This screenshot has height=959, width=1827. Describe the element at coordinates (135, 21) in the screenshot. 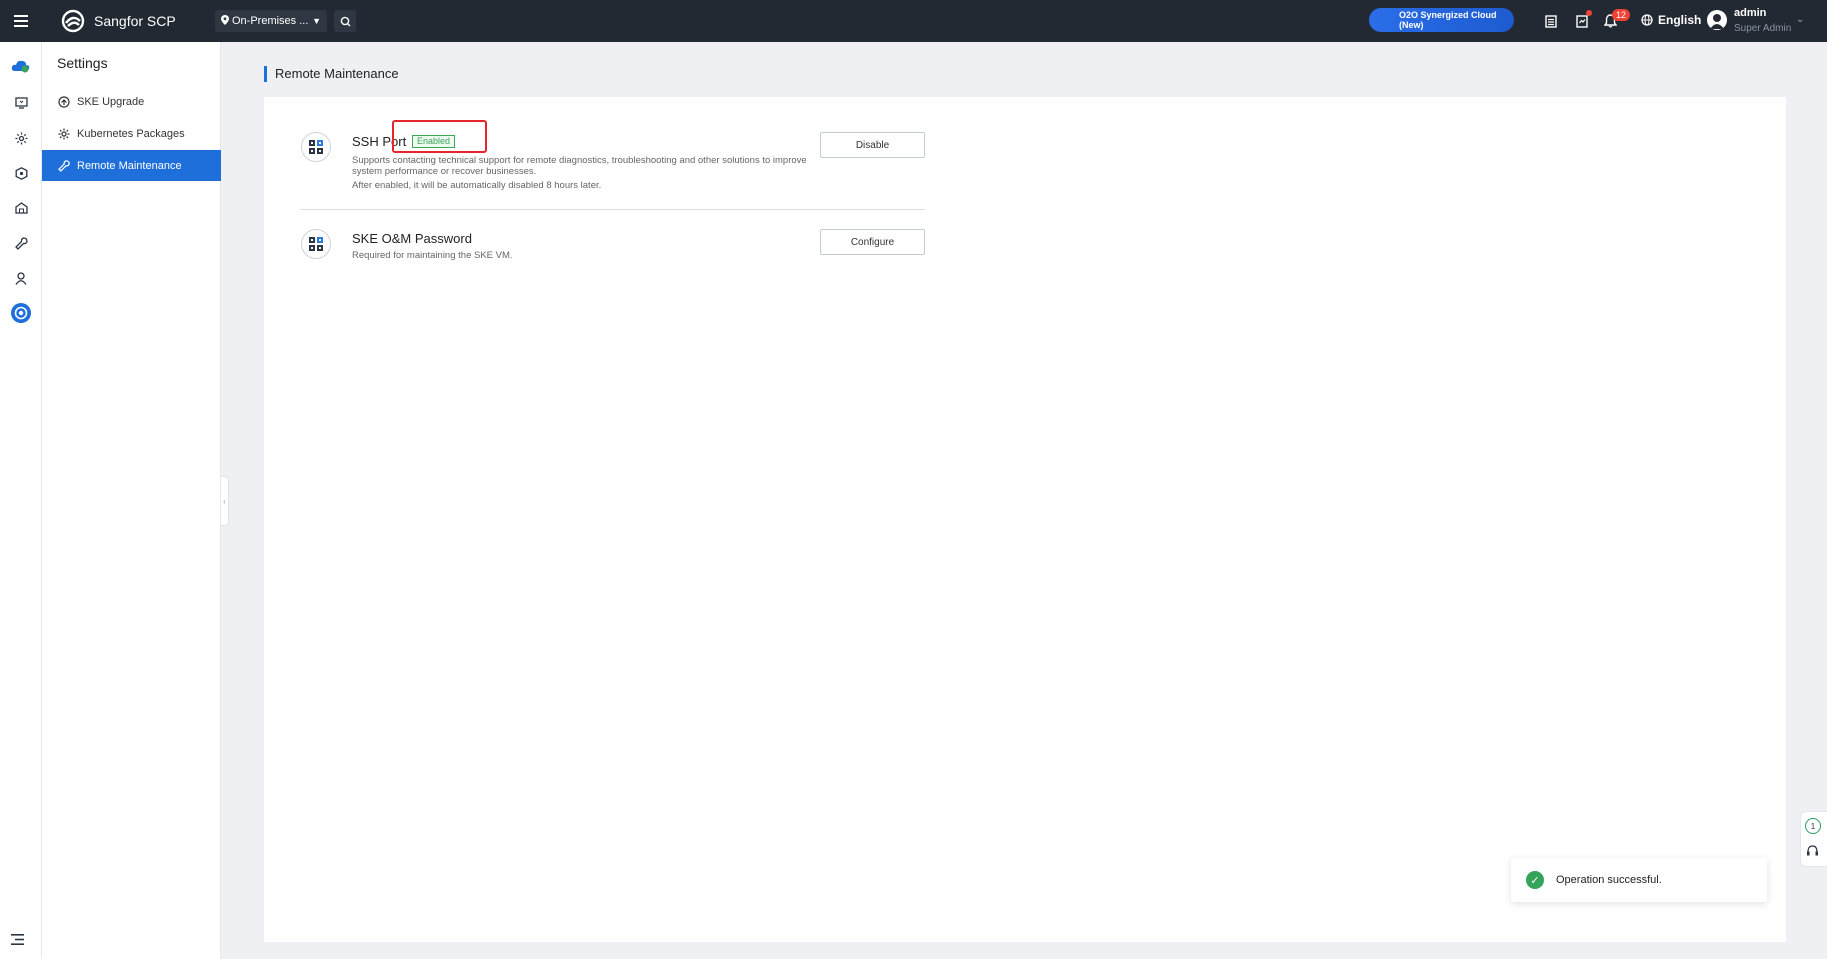

I see `brand-name: Sangfor SCP` at that location.